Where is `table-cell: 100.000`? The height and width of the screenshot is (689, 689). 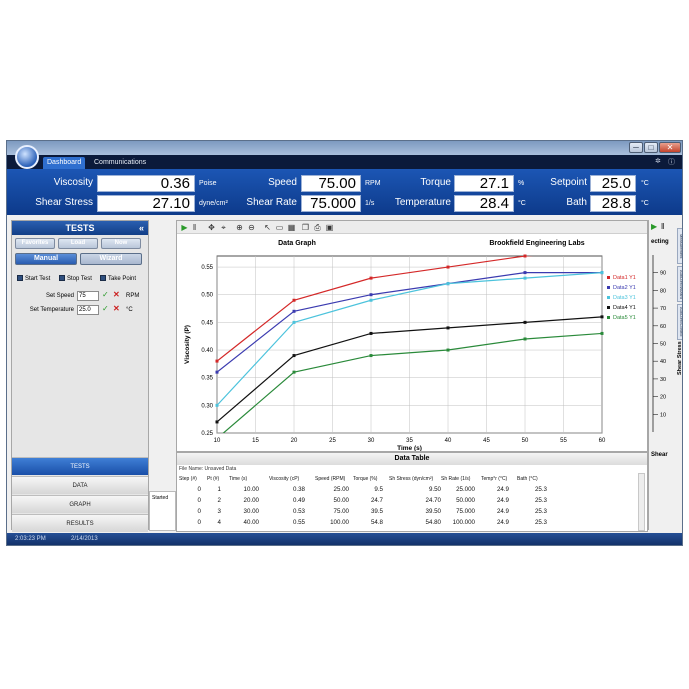 table-cell: 100.000 is located at coordinates (463, 522).